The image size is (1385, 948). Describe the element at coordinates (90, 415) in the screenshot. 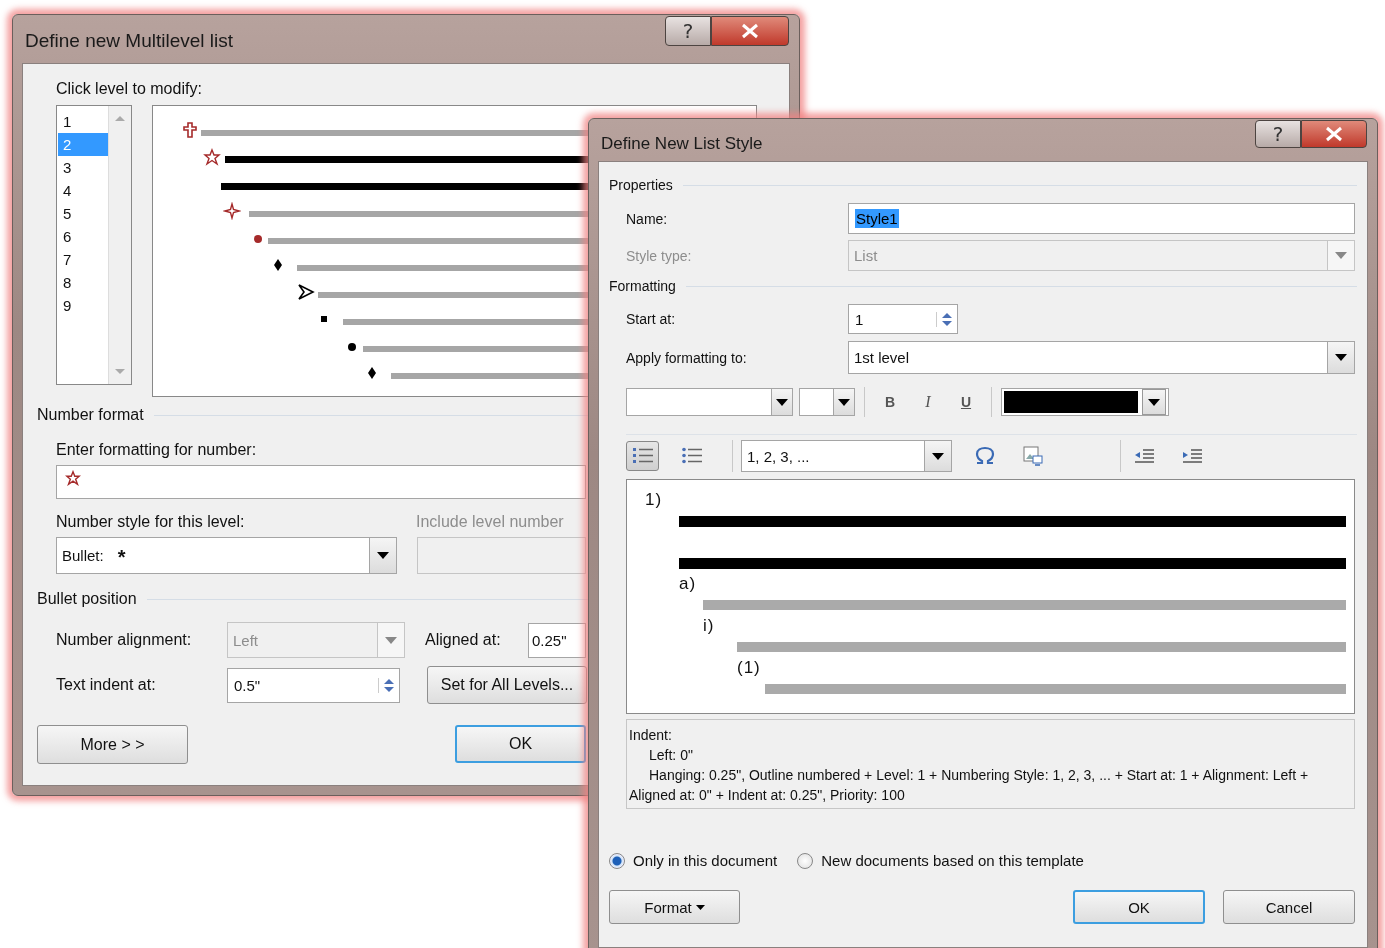

I see `section-heading: Number format` at that location.